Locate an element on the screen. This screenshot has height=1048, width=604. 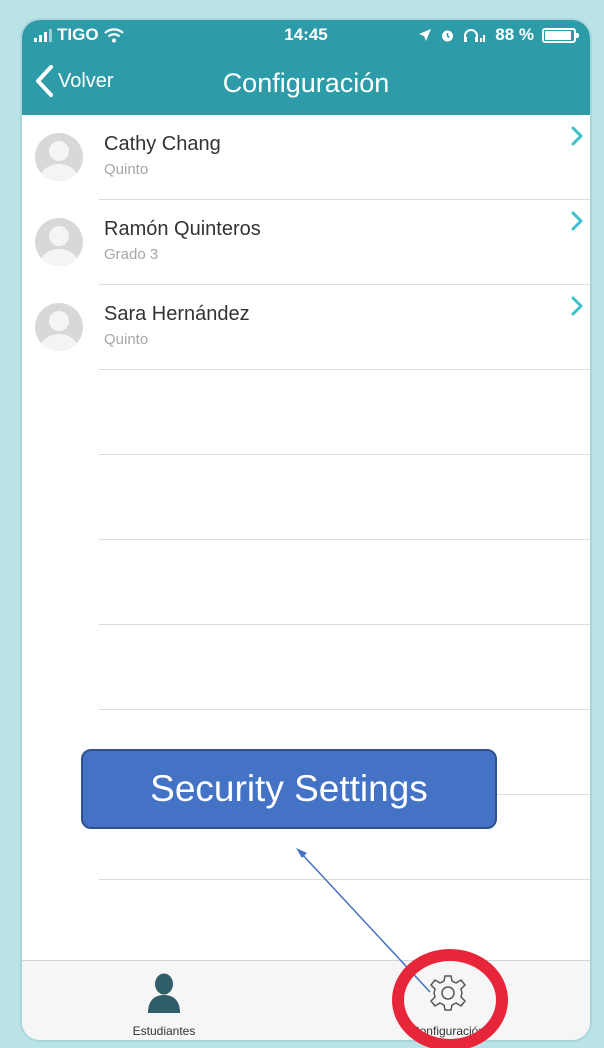
student-row-cathy-chang: Cathy Chang Quinto is located at coordinates (306, 157).